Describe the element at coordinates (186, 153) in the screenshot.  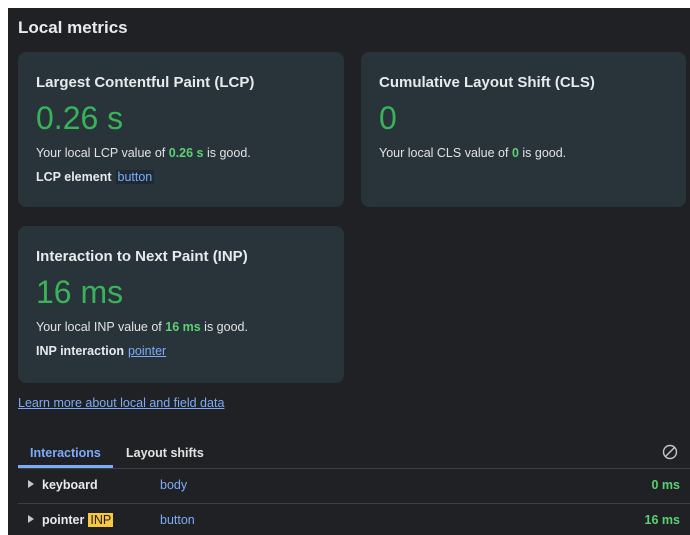
I see `lcp-desc-value: 0.26 s` at that location.